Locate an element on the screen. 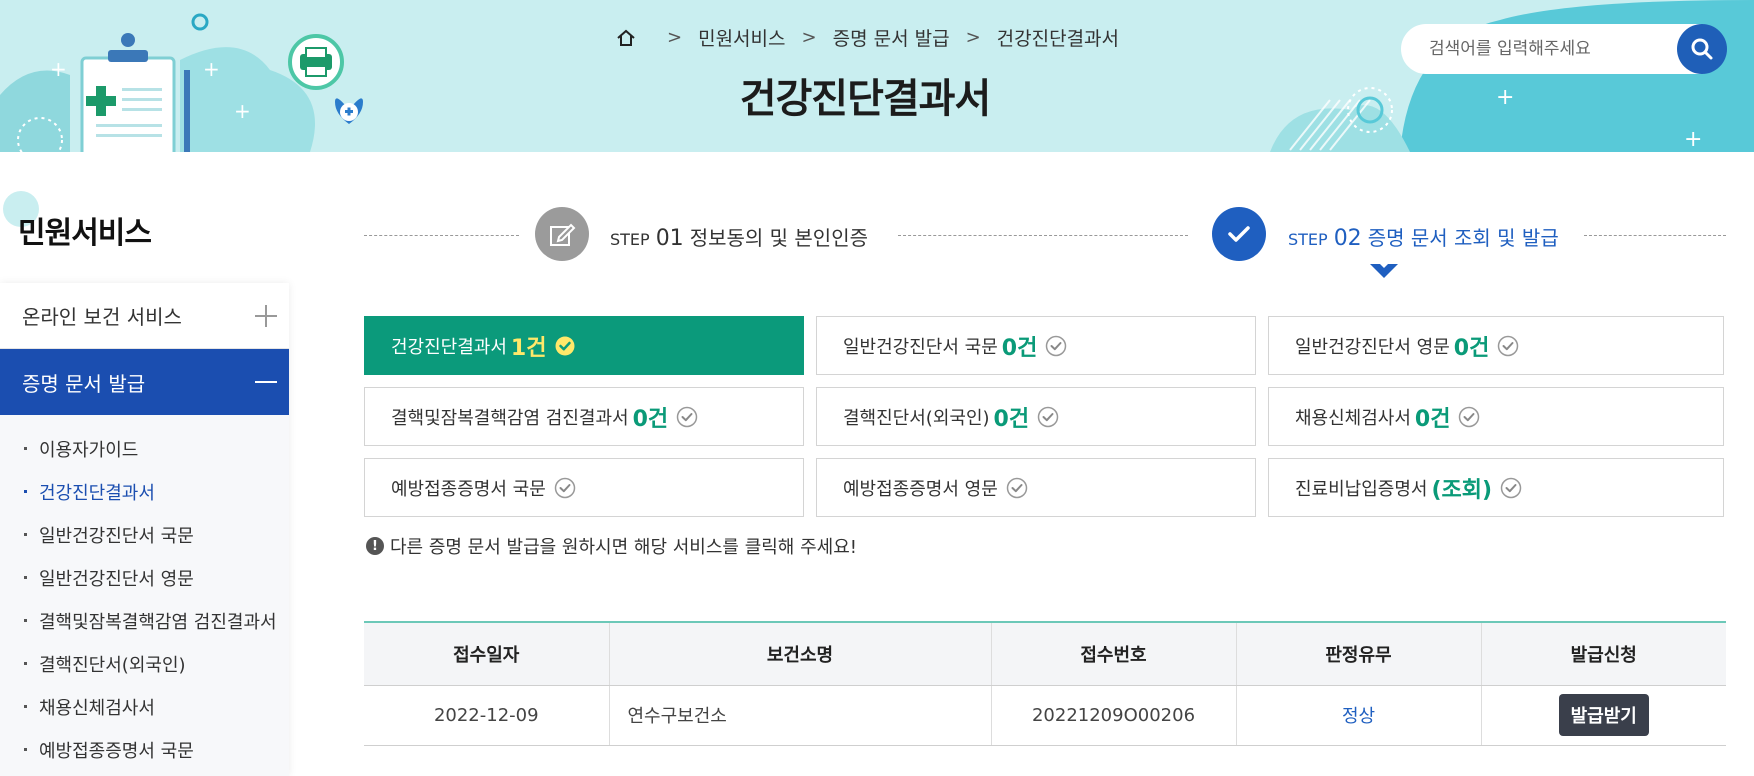 Image resolution: width=1754 pixels, height=776 pixels. column-header: 접수번호 is located at coordinates (1114, 654).